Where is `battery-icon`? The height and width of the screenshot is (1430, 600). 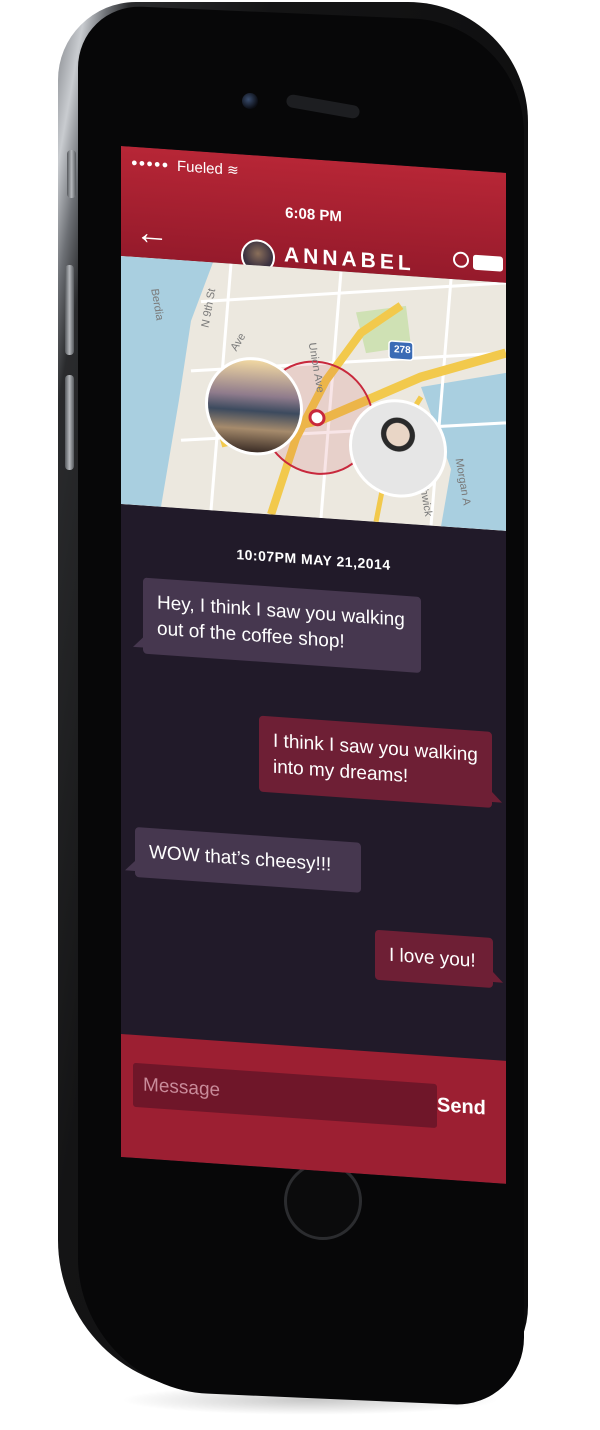 battery-icon is located at coordinates (488, 263).